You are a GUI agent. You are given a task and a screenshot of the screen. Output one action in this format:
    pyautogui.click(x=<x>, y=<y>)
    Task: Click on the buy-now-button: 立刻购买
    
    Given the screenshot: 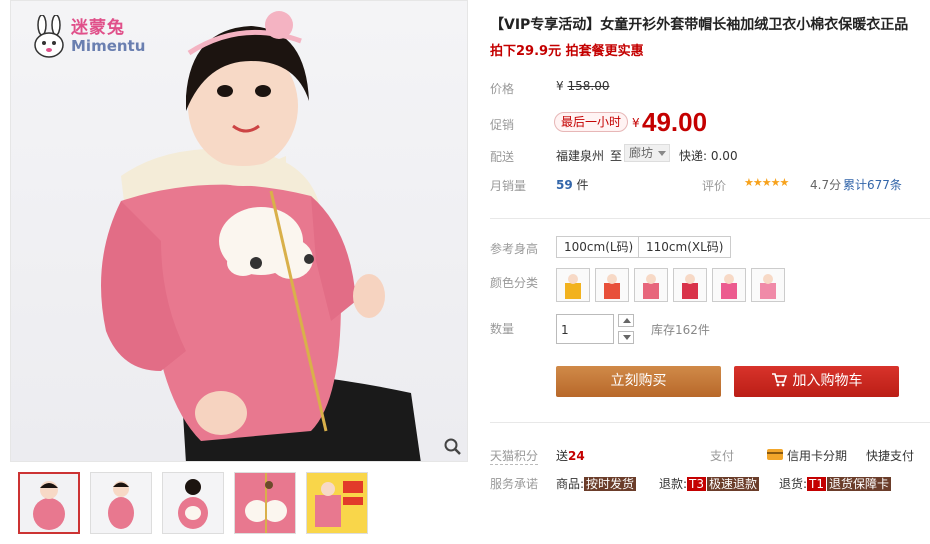 What is the action you would take?
    pyautogui.click(x=638, y=381)
    